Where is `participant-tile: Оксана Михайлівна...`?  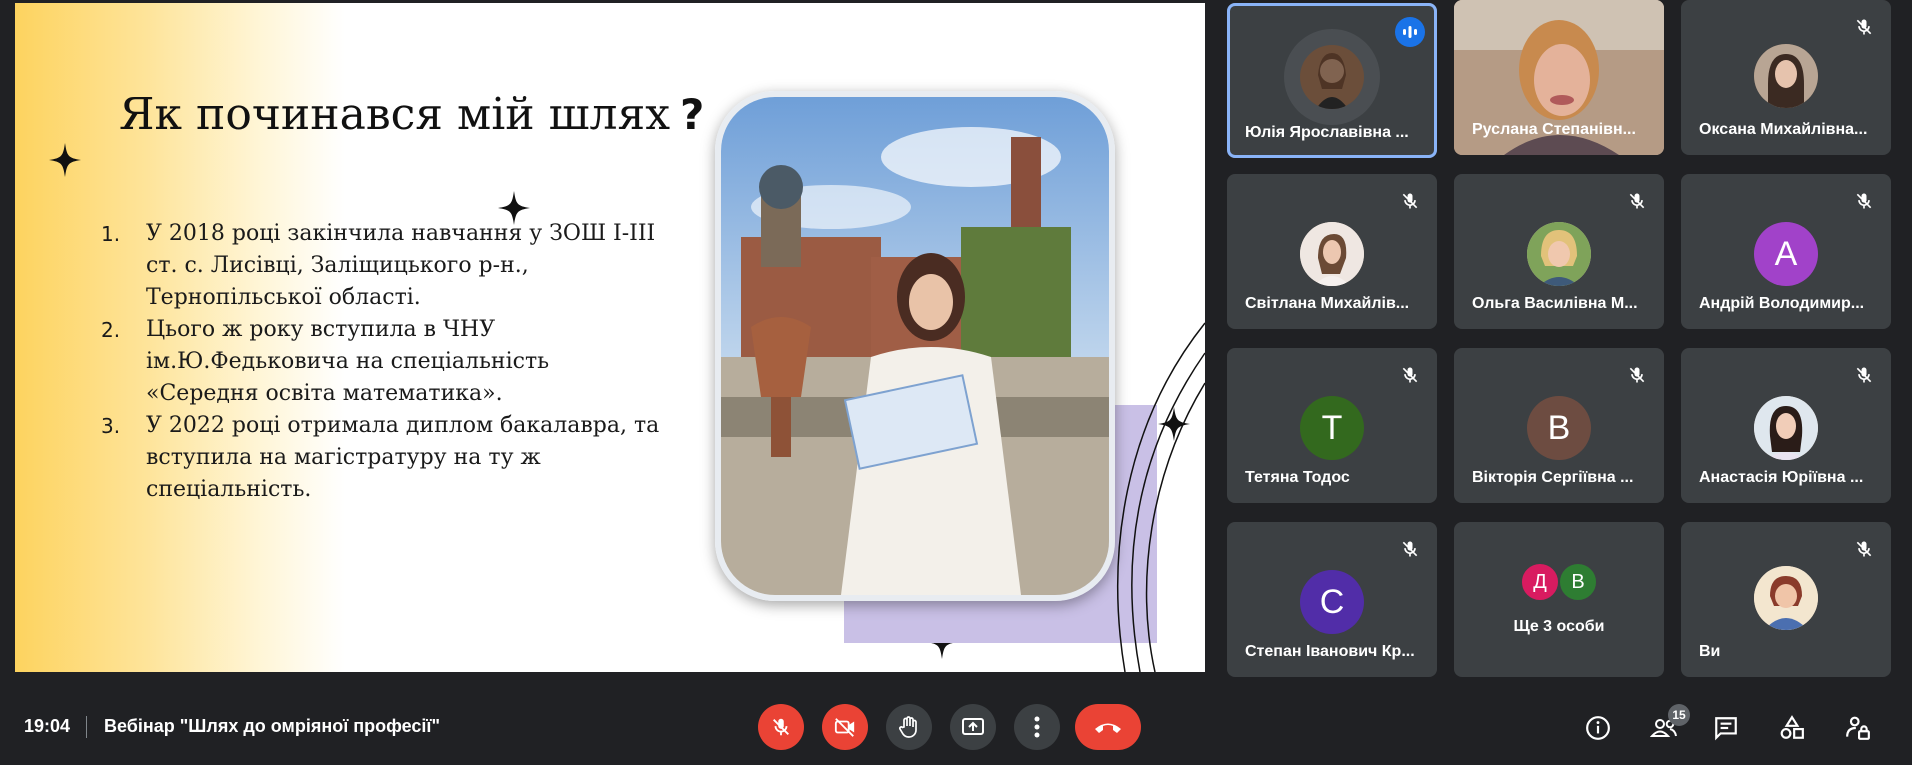
participant-tile: Оксана Михайлівна... is located at coordinates (1786, 77).